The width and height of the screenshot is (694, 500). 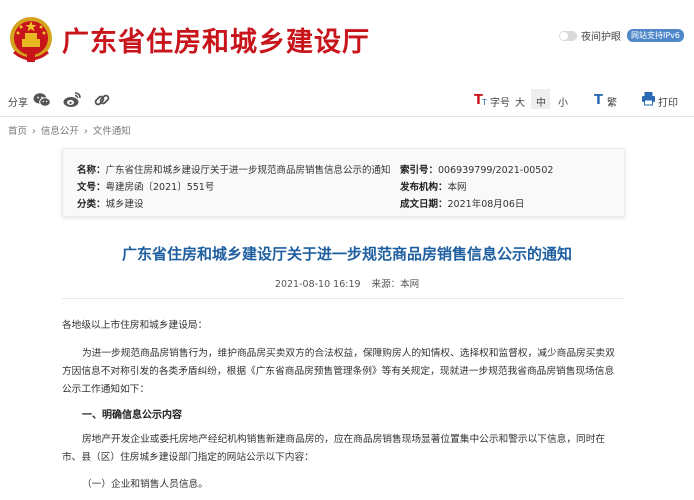 I want to click on wechat-icon, so click(x=42, y=100).